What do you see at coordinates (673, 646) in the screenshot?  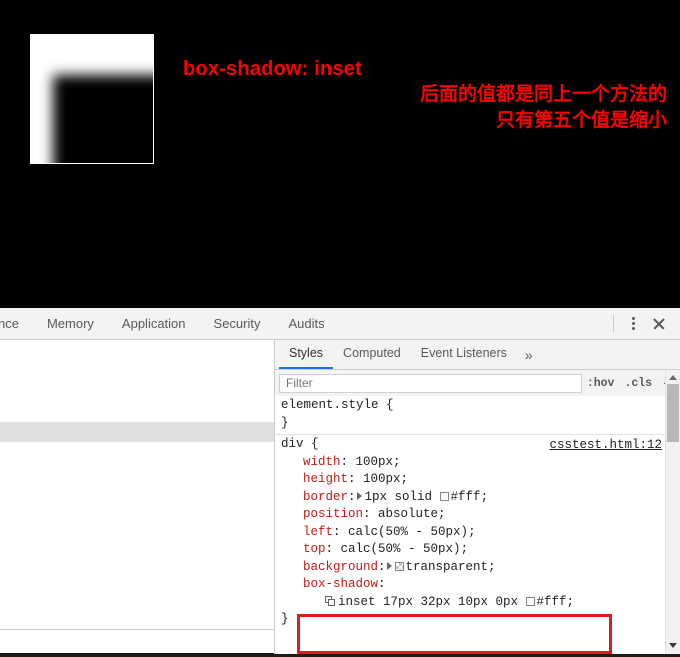 I see `scroll-down-icon` at bounding box center [673, 646].